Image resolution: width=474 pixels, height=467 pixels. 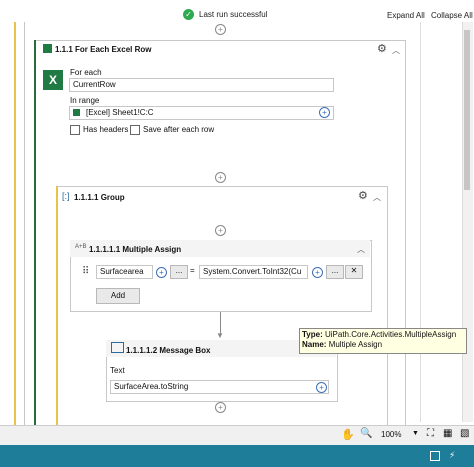 I want to click on excel-icon: X, so click(x=53, y=80).